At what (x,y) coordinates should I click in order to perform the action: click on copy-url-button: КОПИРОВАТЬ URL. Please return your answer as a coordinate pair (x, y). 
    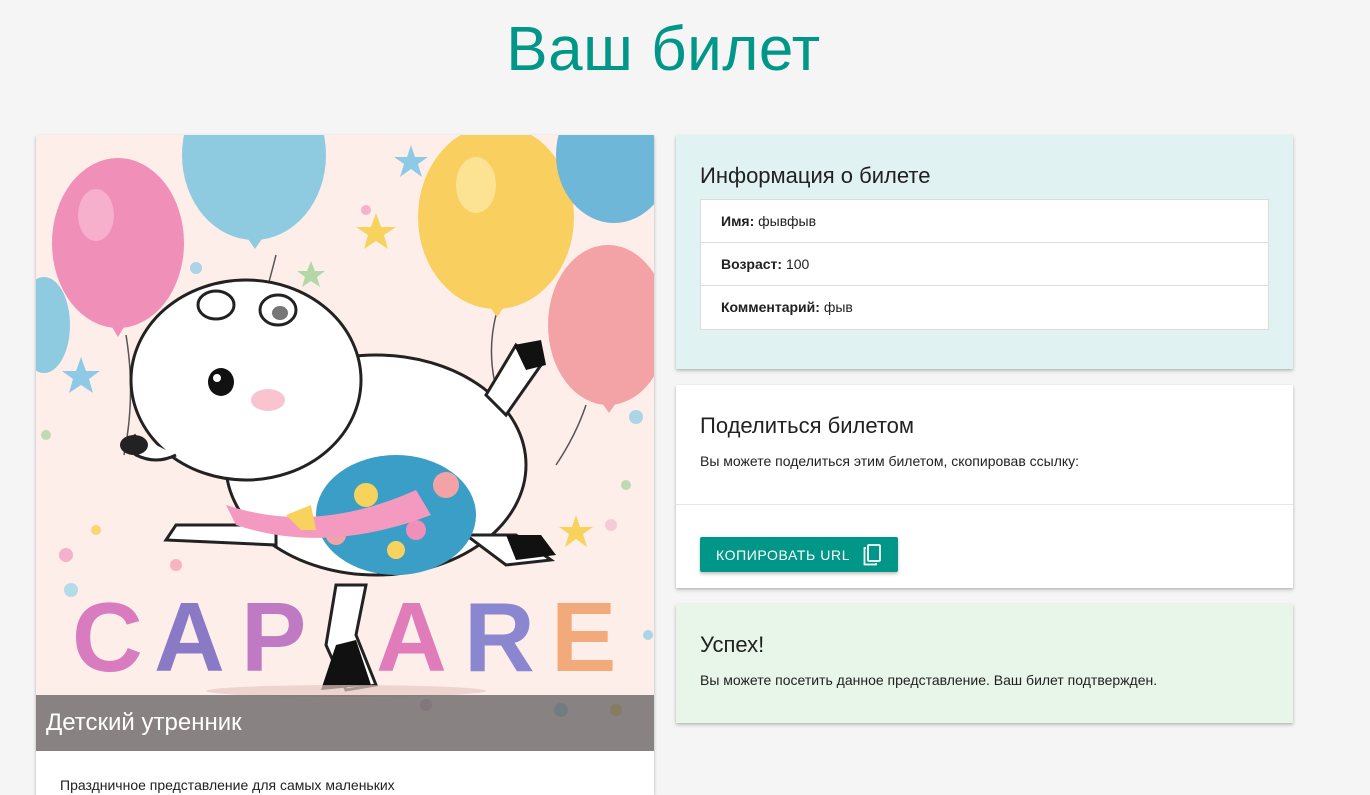
    Looking at the image, I should click on (799, 554).